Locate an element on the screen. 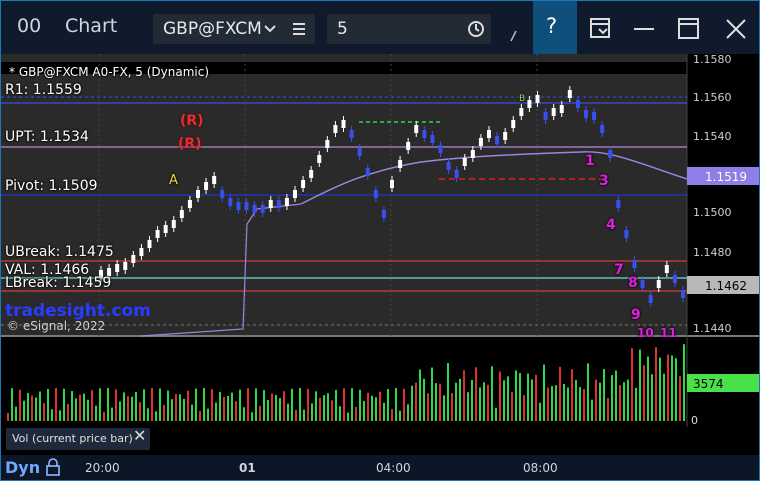 The image size is (760, 481). lock-icon is located at coordinates (53, 467).